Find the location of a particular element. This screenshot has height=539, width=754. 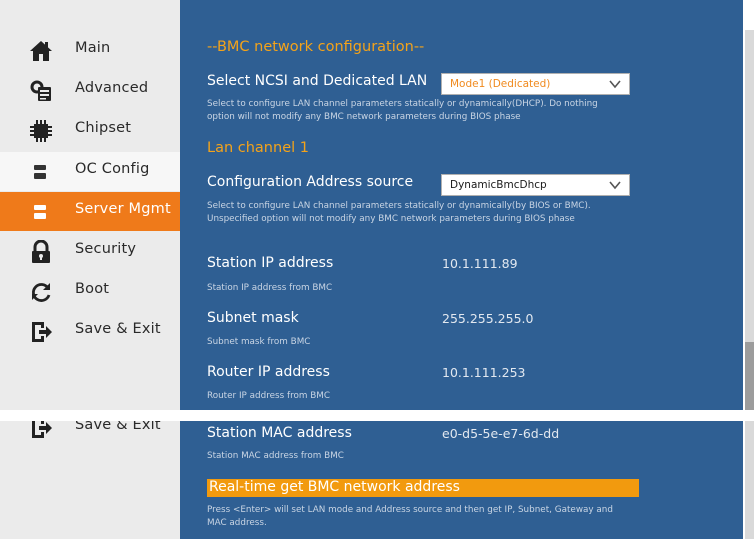

server-icon is located at coordinates (40, 212).